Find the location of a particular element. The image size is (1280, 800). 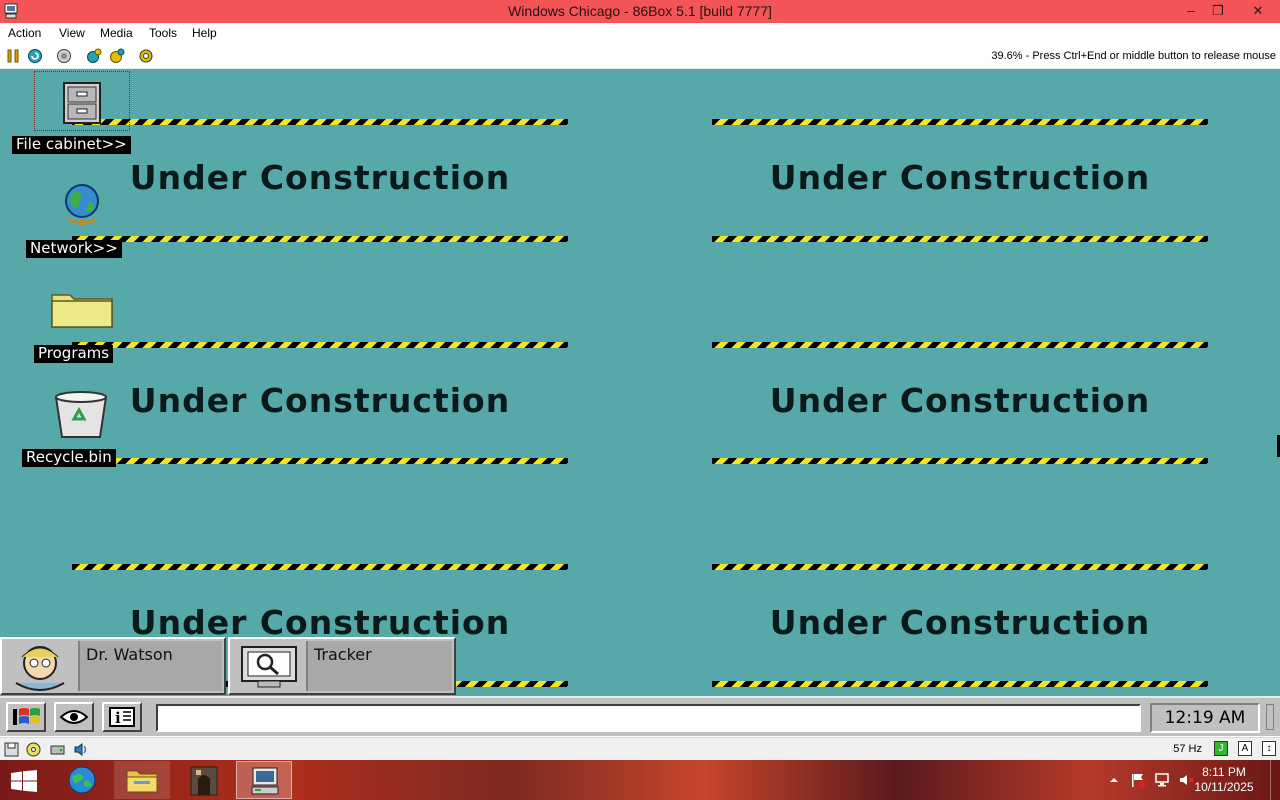

menu-tools: Tools is located at coordinates (163, 33).